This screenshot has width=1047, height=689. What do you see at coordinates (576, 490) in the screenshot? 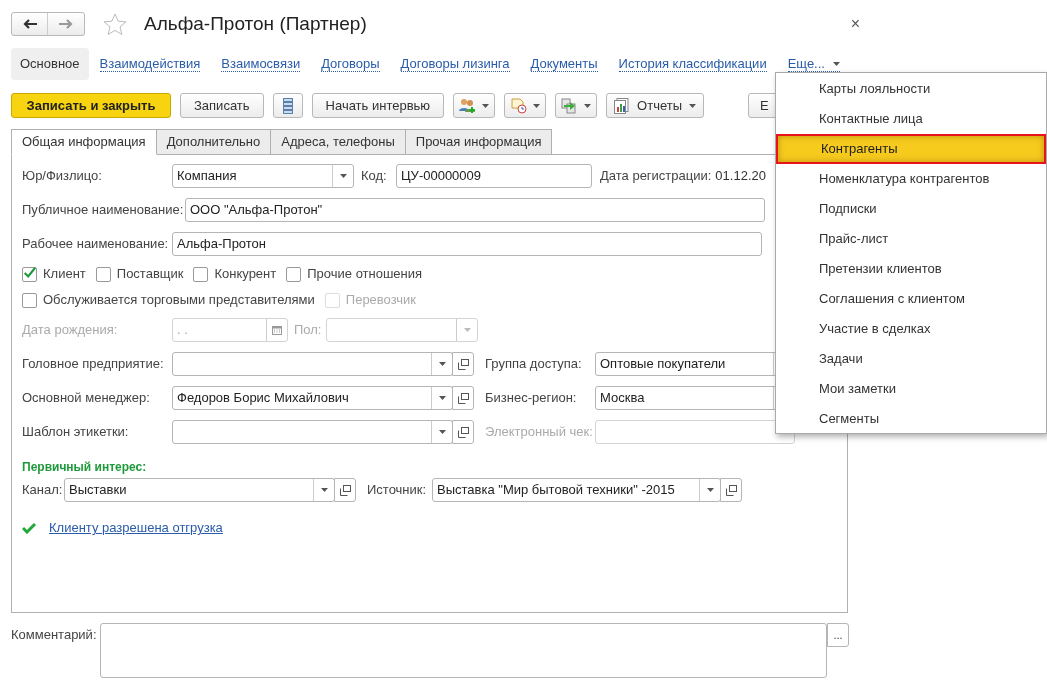
I see `dropdown-field: Выставка "Мир бытовой техники" -2015` at bounding box center [576, 490].